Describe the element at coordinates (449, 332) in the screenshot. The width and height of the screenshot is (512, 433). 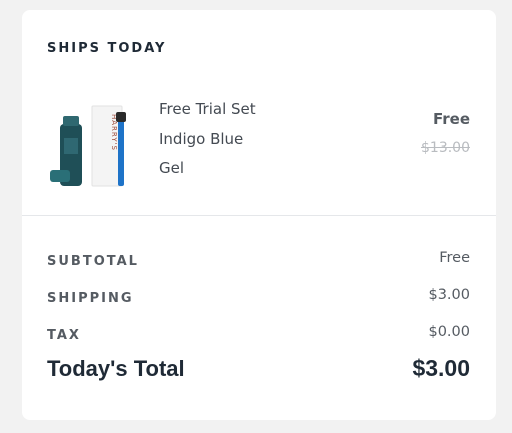
I see `tax-value: $0.00` at that location.